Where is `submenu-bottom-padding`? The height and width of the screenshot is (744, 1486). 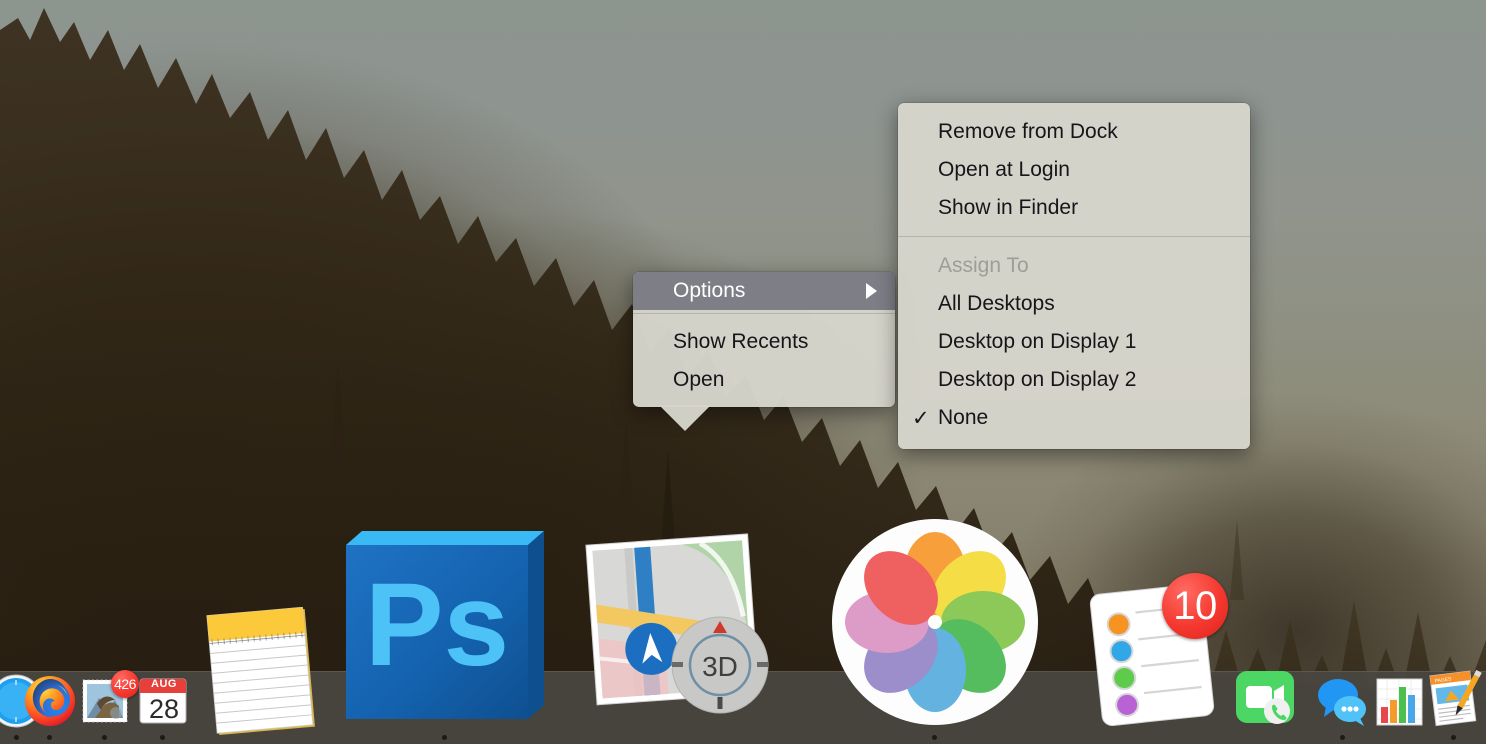 submenu-bottom-padding is located at coordinates (1074, 443).